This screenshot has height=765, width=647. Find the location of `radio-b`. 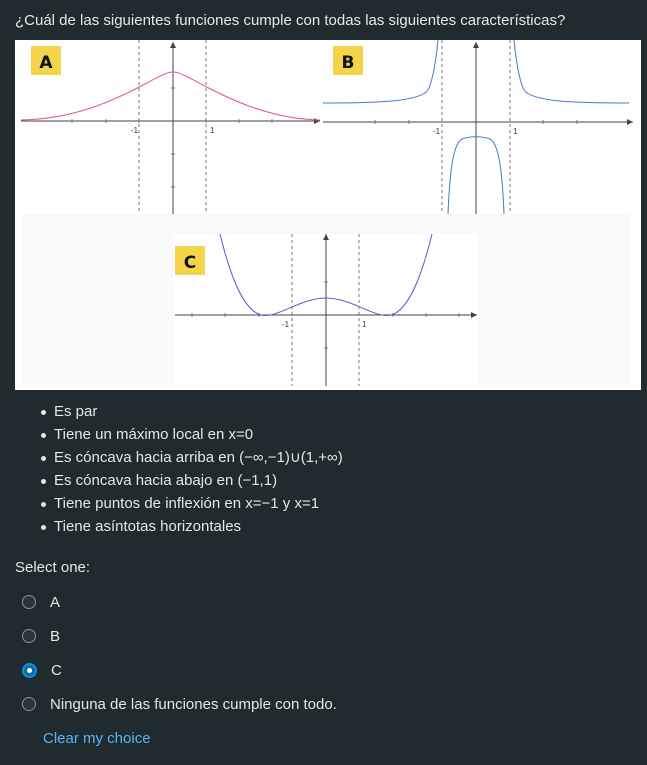

radio-b is located at coordinates (29, 636).